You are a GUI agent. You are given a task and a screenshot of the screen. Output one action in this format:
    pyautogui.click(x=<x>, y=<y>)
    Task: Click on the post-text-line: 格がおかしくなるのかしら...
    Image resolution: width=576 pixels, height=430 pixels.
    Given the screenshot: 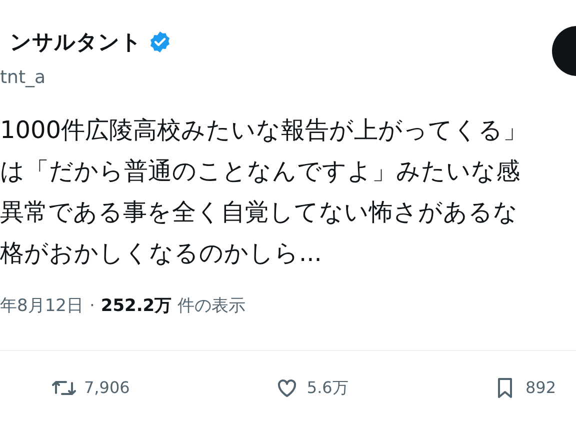 What is the action you would take?
    pyautogui.click(x=161, y=253)
    